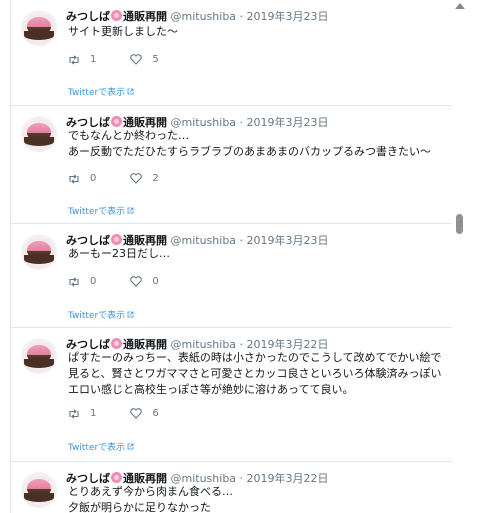 Image resolution: width=485 pixels, height=513 pixels. I want to click on tweet-actions: 1 5, so click(130, 59).